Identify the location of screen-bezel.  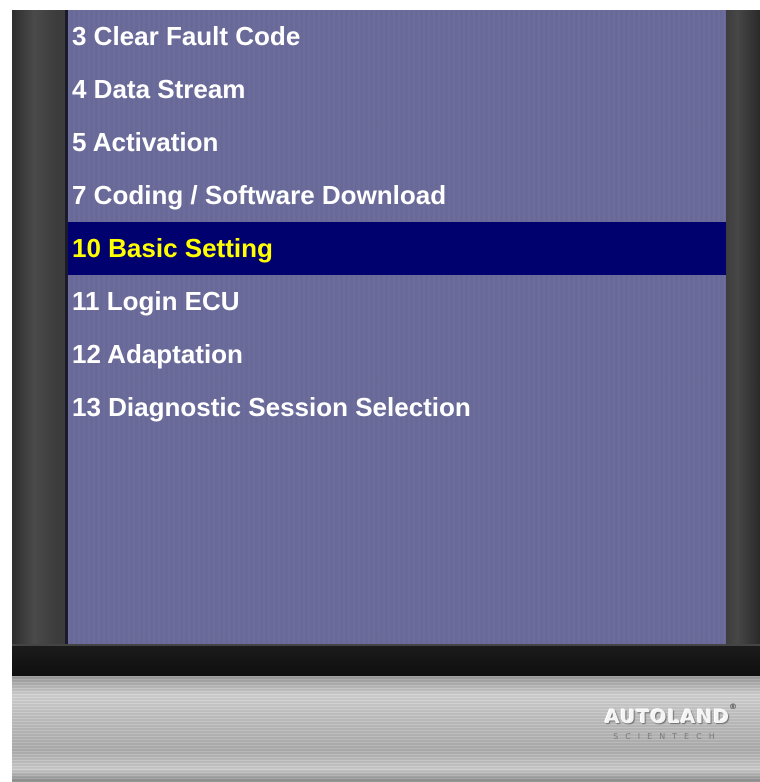
(386, 661).